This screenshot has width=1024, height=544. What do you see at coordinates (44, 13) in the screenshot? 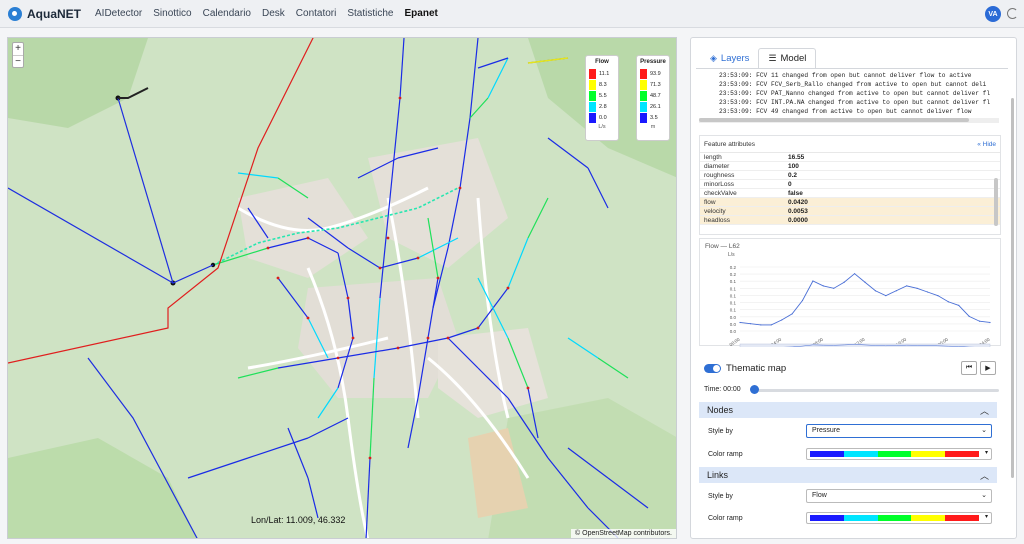
I see `app-logo: AquaNET` at bounding box center [44, 13].